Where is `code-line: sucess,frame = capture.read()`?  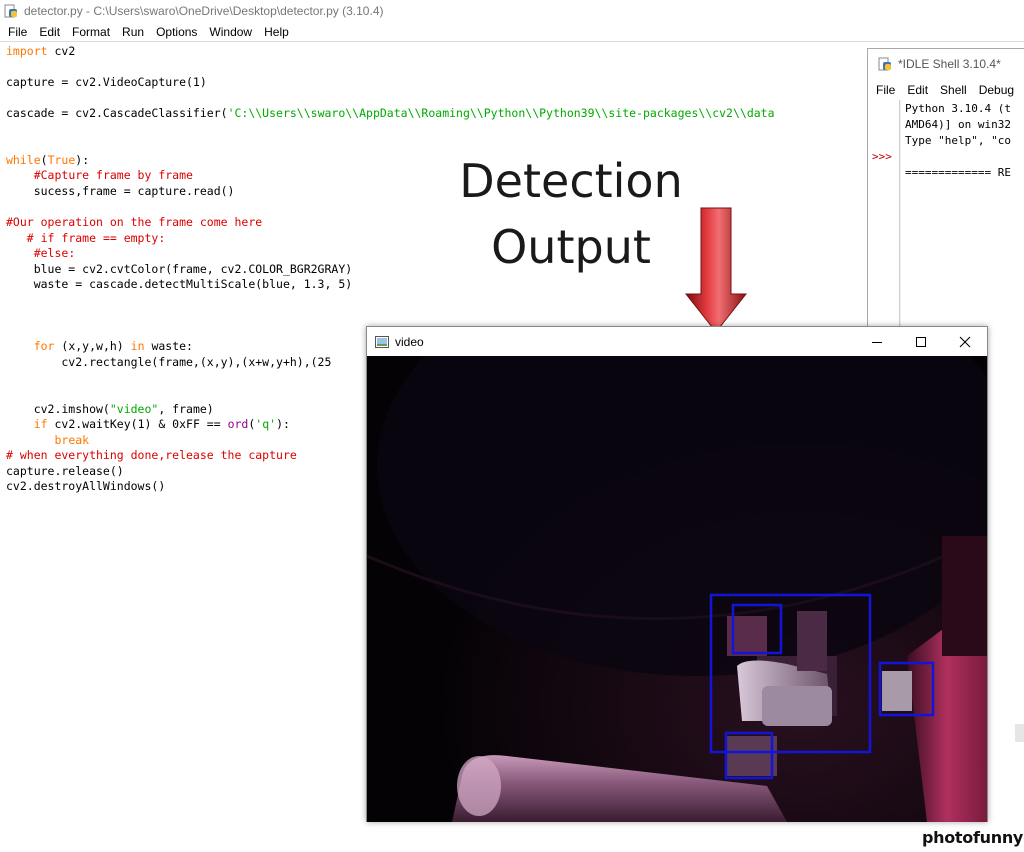 code-line: sucess,frame = capture.read() is located at coordinates (120, 190).